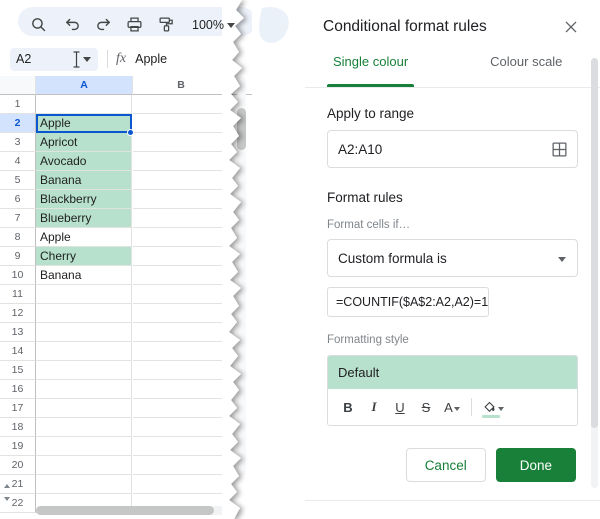 The height and width of the screenshot is (519, 600). I want to click on cell-B8, so click(181, 237).